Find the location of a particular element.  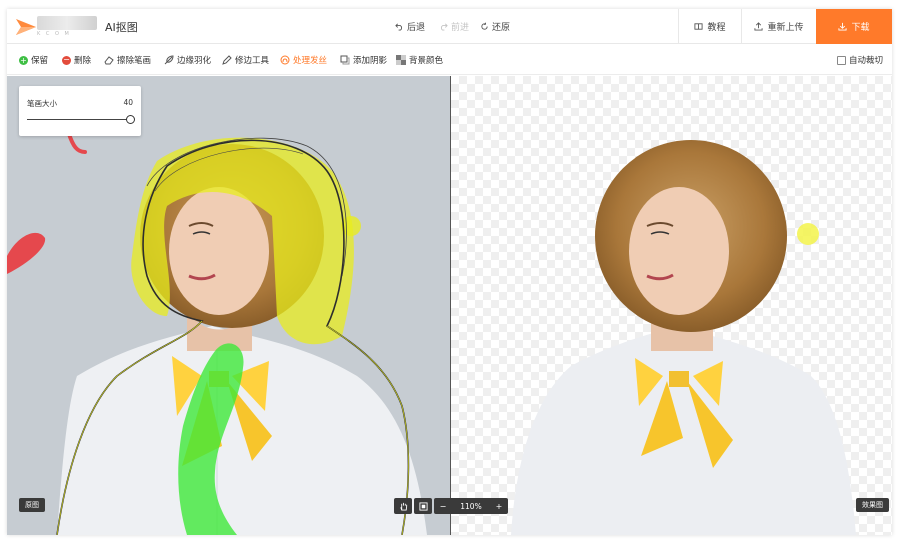

delete-tool: − 删除 is located at coordinates (76, 60).